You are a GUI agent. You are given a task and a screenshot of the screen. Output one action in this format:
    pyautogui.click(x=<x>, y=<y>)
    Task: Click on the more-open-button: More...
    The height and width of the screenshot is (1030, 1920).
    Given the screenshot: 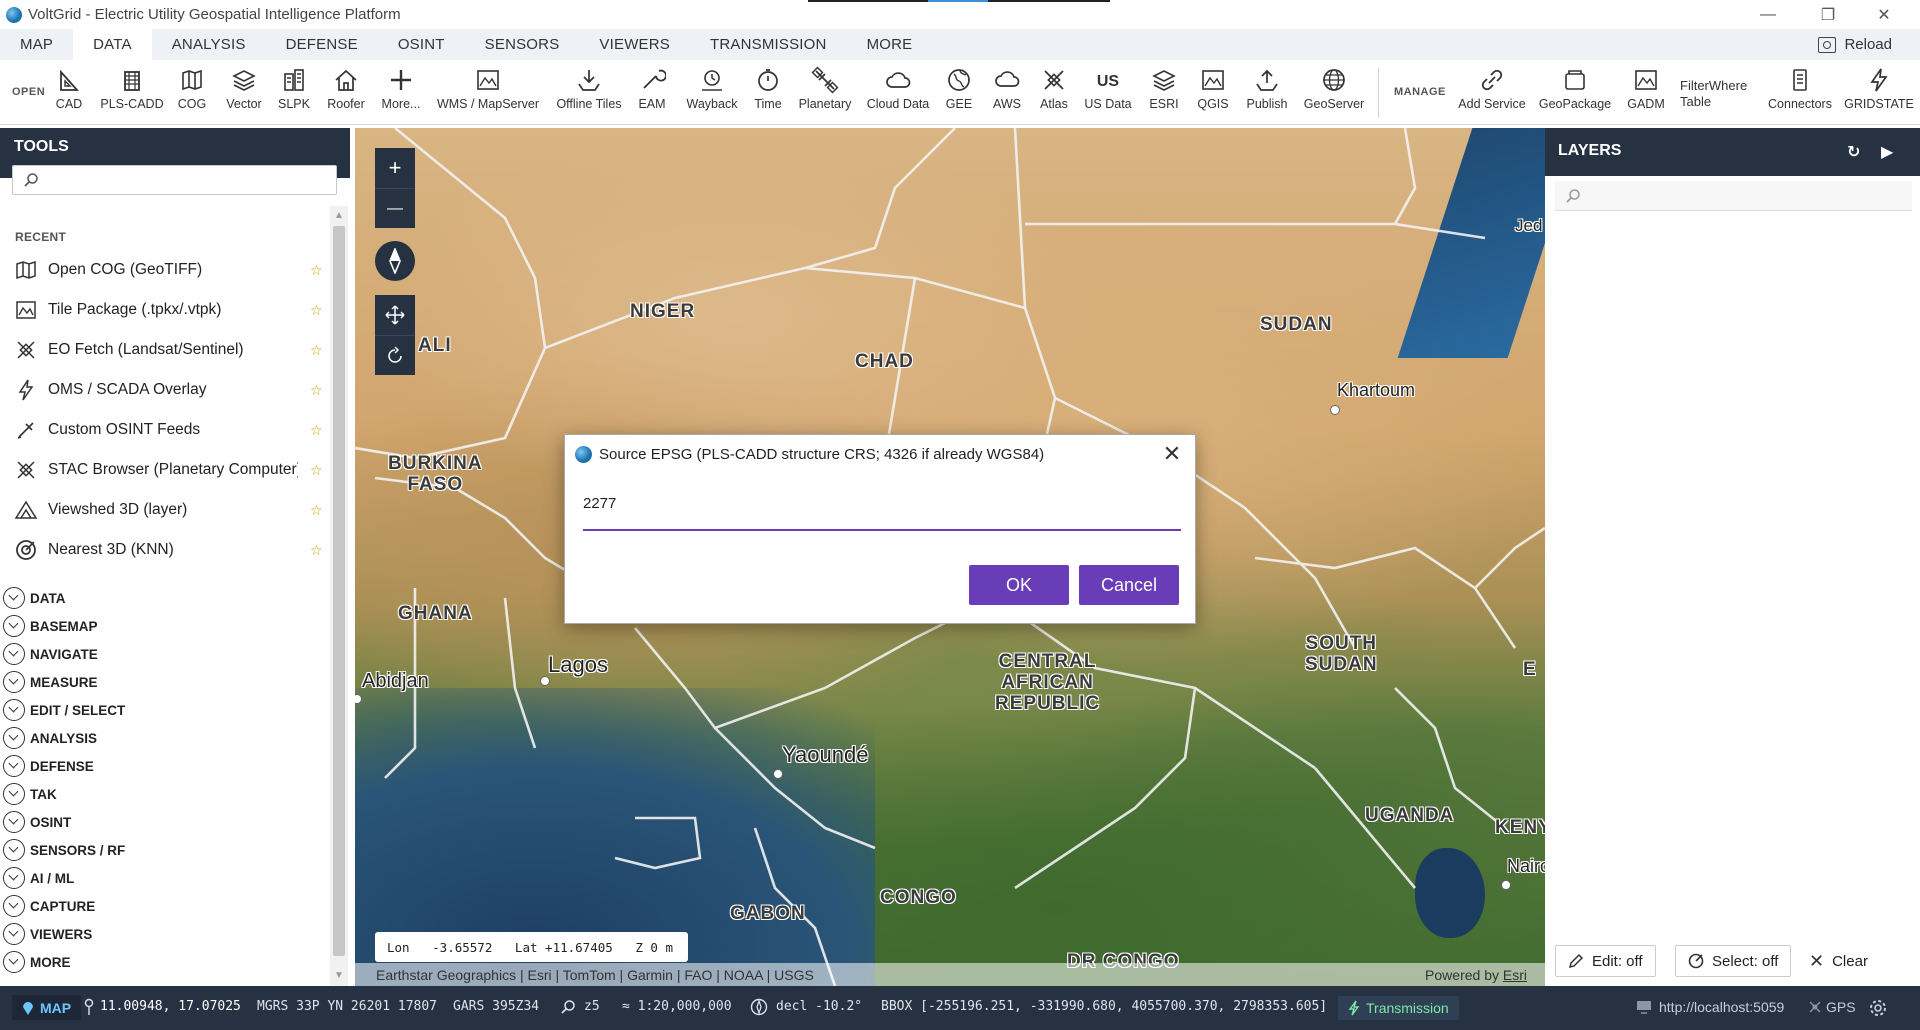 What is the action you would take?
    pyautogui.click(x=401, y=93)
    